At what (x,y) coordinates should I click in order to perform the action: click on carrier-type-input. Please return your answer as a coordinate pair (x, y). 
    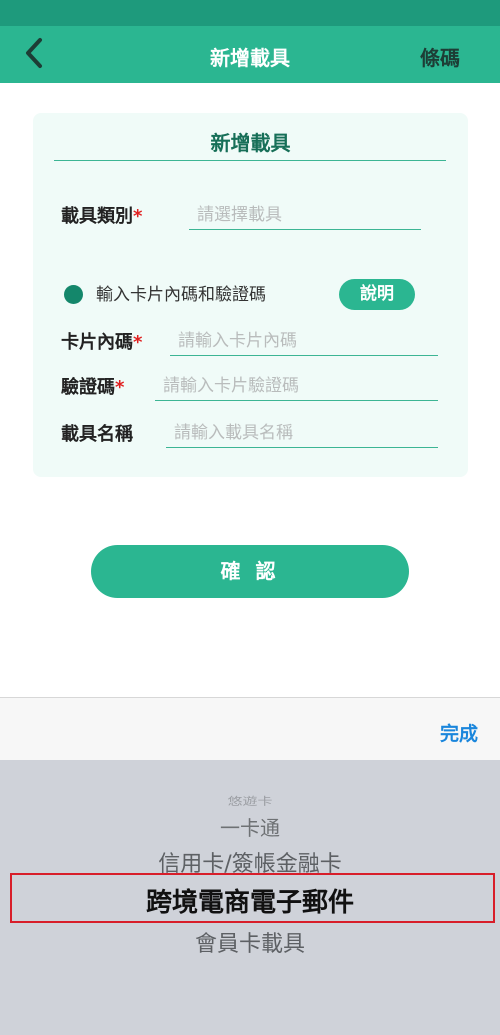
    Looking at the image, I should click on (305, 215).